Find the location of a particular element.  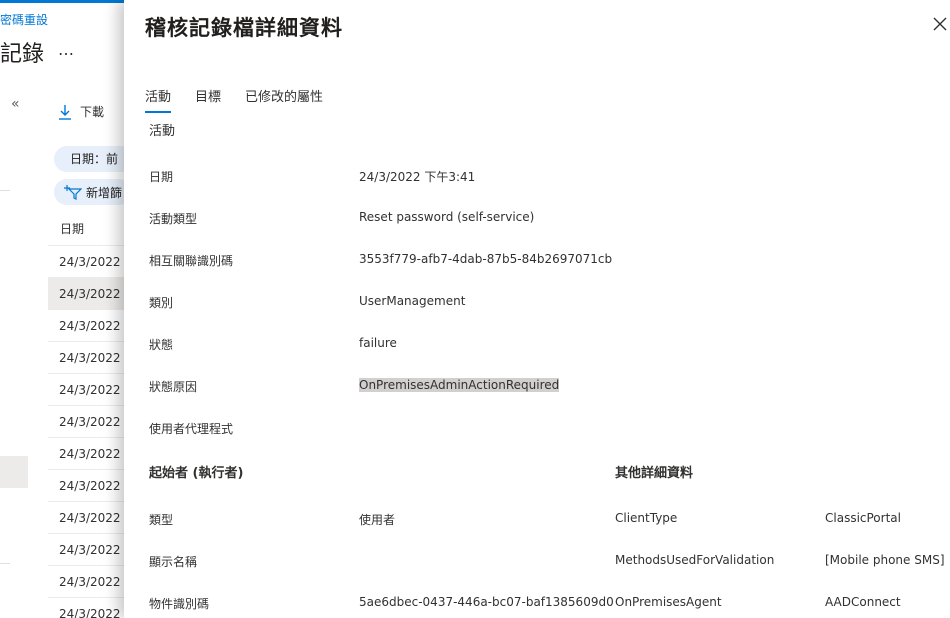

add-filter-icon is located at coordinates (73, 192).